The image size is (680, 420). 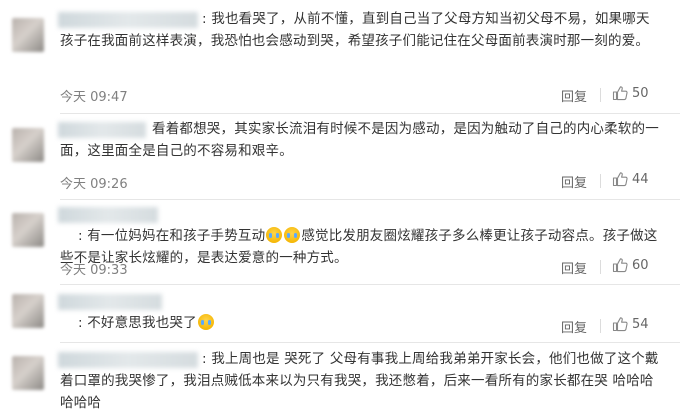 I want to click on comment-time: 今天 09:26, so click(x=94, y=184).